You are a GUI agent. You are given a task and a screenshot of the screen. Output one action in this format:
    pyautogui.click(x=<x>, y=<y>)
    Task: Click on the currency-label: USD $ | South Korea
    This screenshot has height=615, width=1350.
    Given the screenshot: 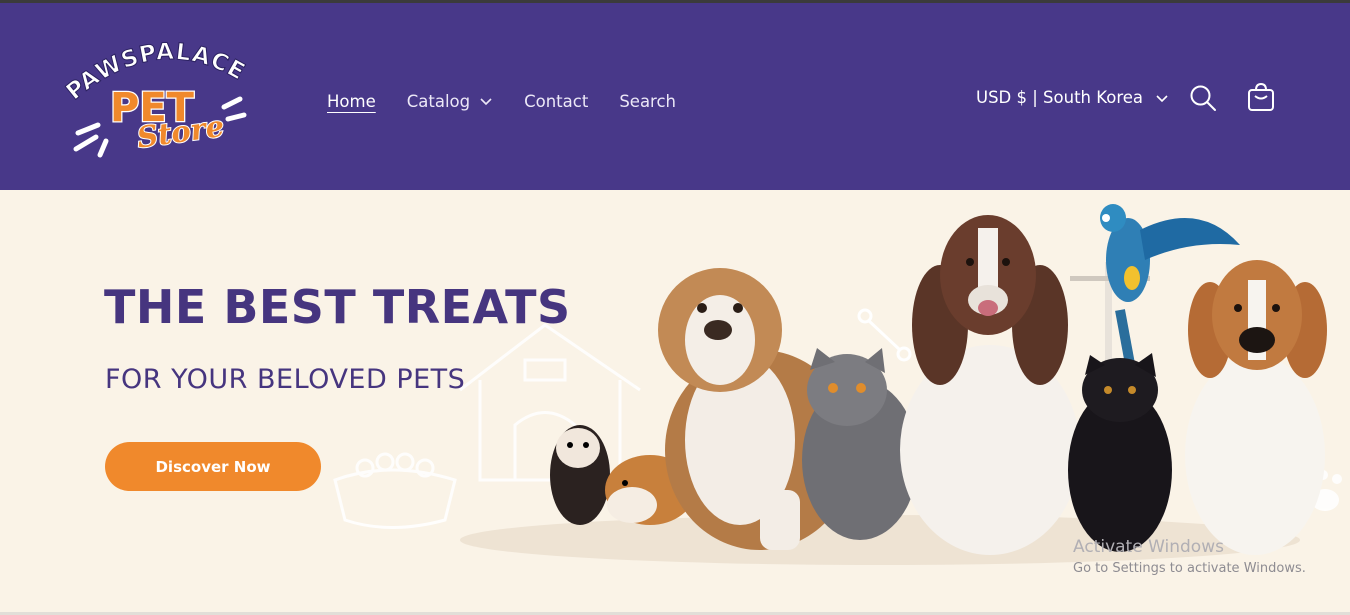 What is the action you would take?
    pyautogui.click(x=1060, y=97)
    